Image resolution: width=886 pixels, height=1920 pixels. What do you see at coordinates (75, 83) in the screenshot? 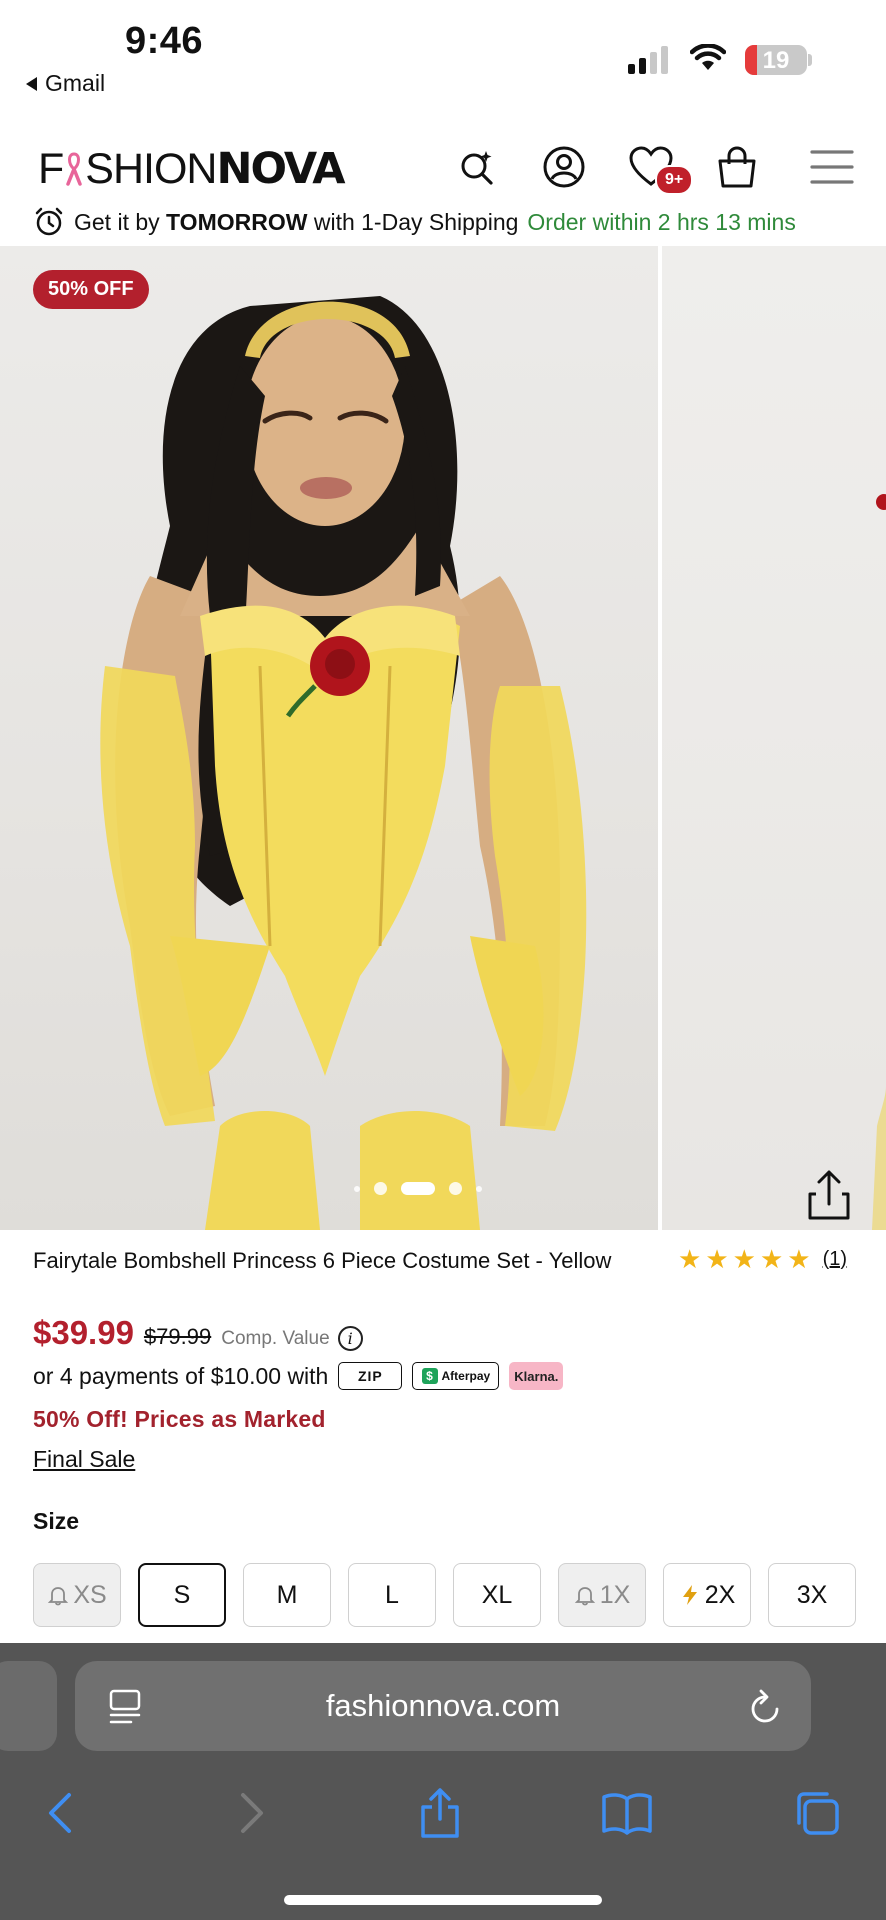
I see `back-app-label: Gmail` at bounding box center [75, 83].